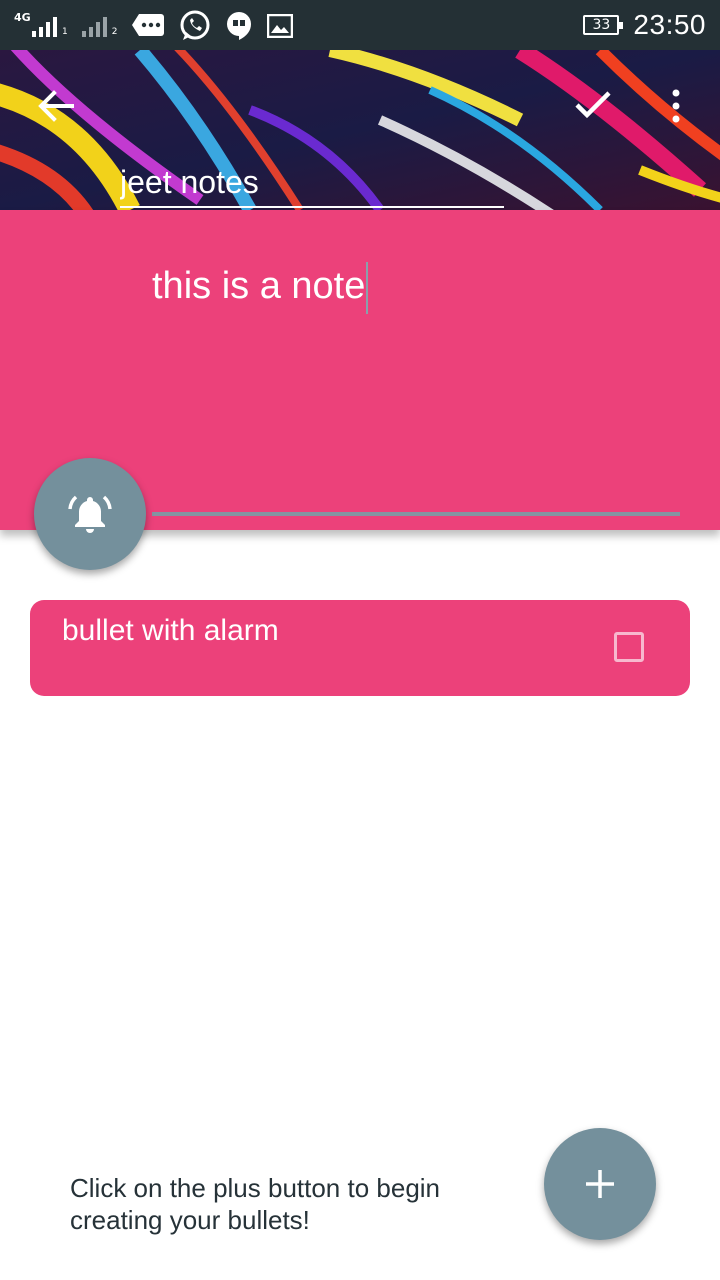 The width and height of the screenshot is (720, 1280). I want to click on add-bullet-button, so click(600, 1184).